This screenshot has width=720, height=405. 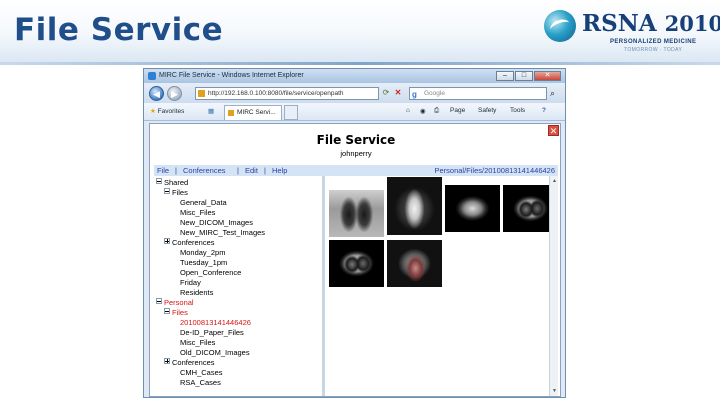 I want to click on tree-node-de-id-paper-files: De-ID_Paper_Files, so click(x=212, y=333).